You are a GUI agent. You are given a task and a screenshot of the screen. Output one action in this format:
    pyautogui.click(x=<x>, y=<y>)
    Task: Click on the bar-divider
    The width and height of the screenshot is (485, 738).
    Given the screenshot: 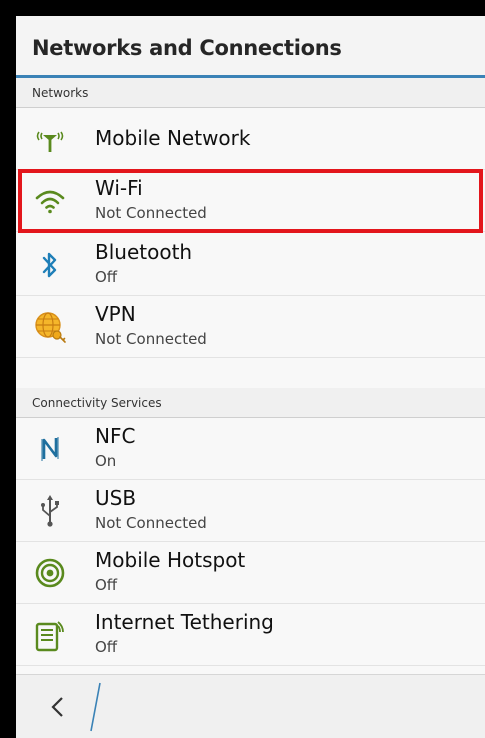 What is the action you would take?
    pyautogui.click(x=95, y=707)
    